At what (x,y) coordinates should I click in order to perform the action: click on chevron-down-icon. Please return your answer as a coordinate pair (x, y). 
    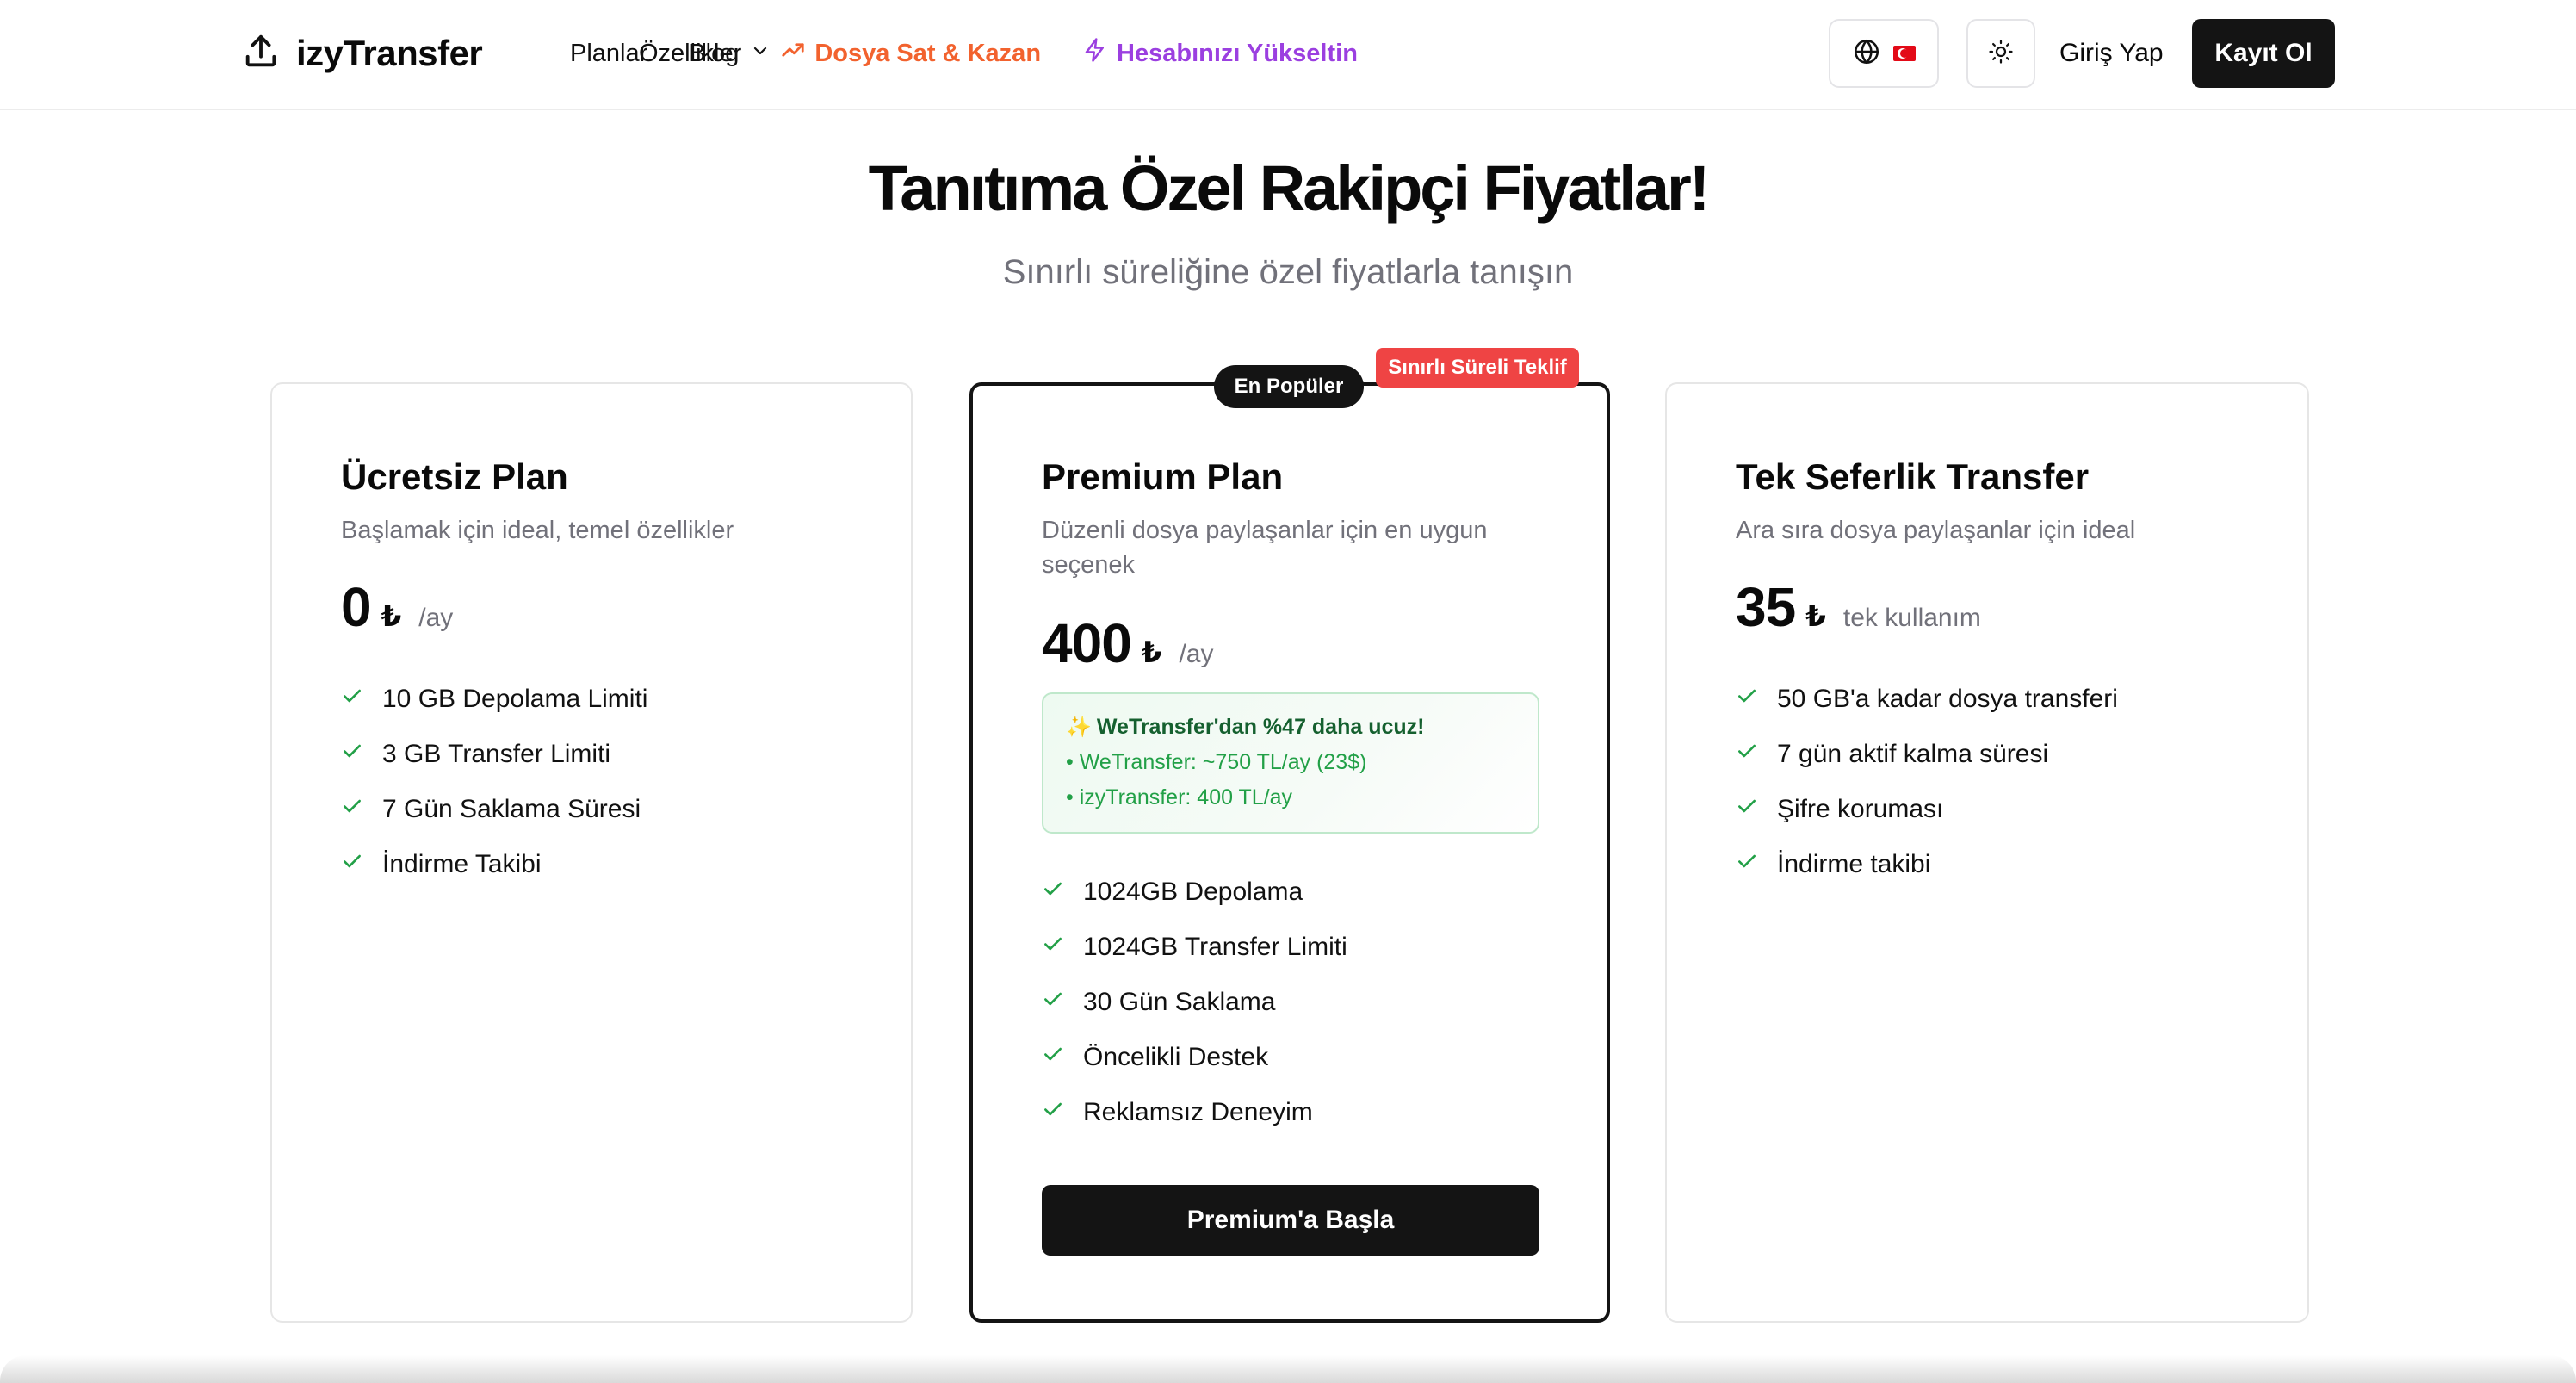
    Looking at the image, I should click on (761, 54).